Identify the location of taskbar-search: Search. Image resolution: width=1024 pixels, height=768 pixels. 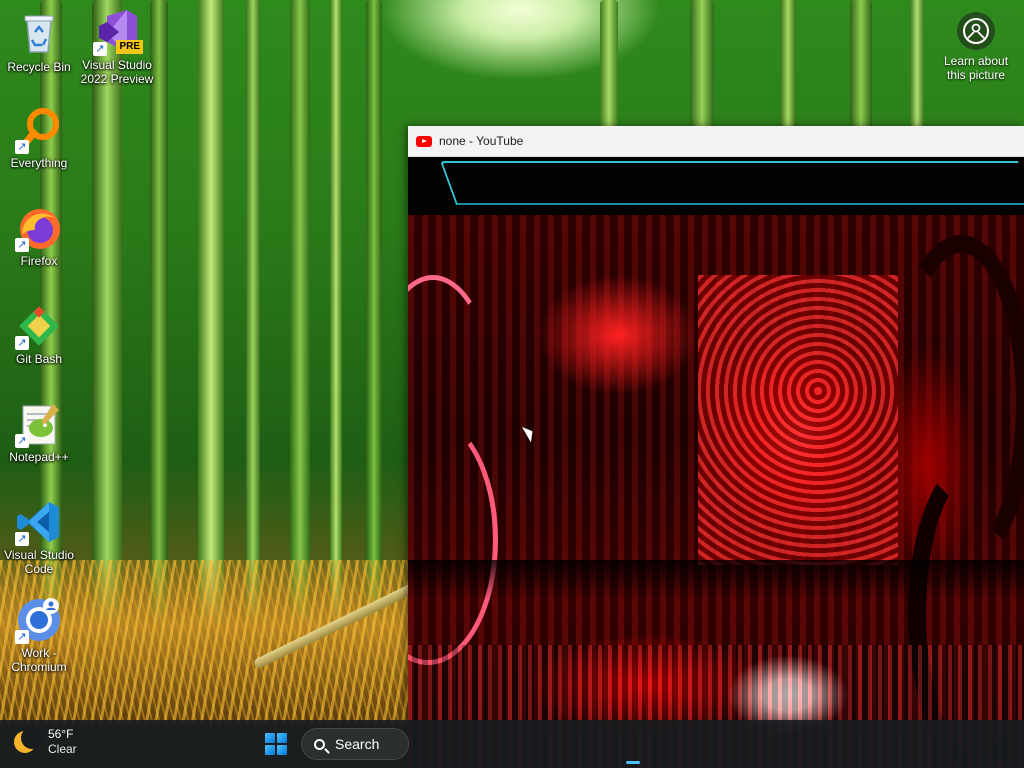
(355, 744).